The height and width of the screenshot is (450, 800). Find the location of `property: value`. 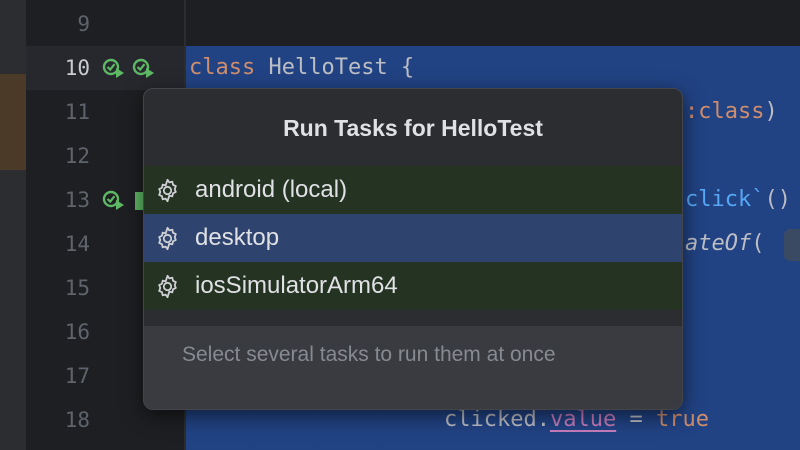

property: value is located at coordinates (583, 419).